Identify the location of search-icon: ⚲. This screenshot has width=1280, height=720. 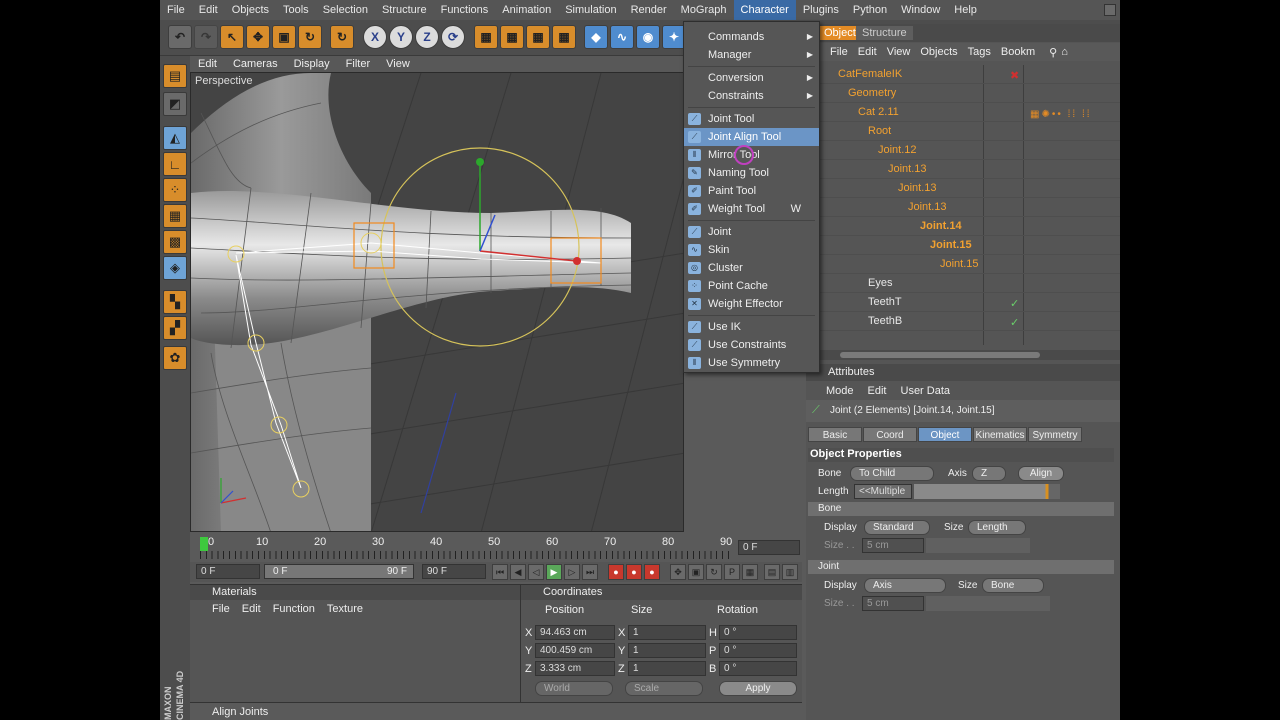
(1053, 52).